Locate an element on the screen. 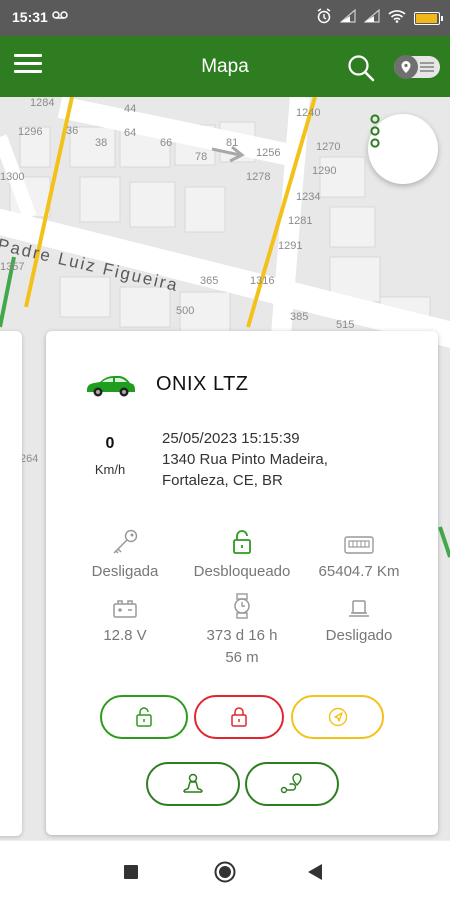  last-update-datetime: 25/05/2023 15:15:39 is located at coordinates (231, 438).